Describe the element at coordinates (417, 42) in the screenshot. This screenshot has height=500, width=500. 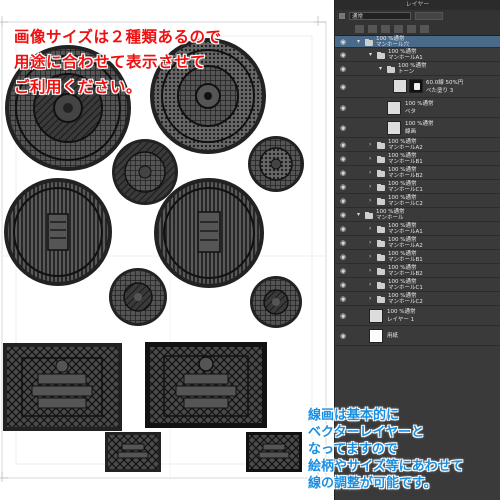
I see `layer-row: ◉ ▾ 100 %通常 マンホール穴` at that location.